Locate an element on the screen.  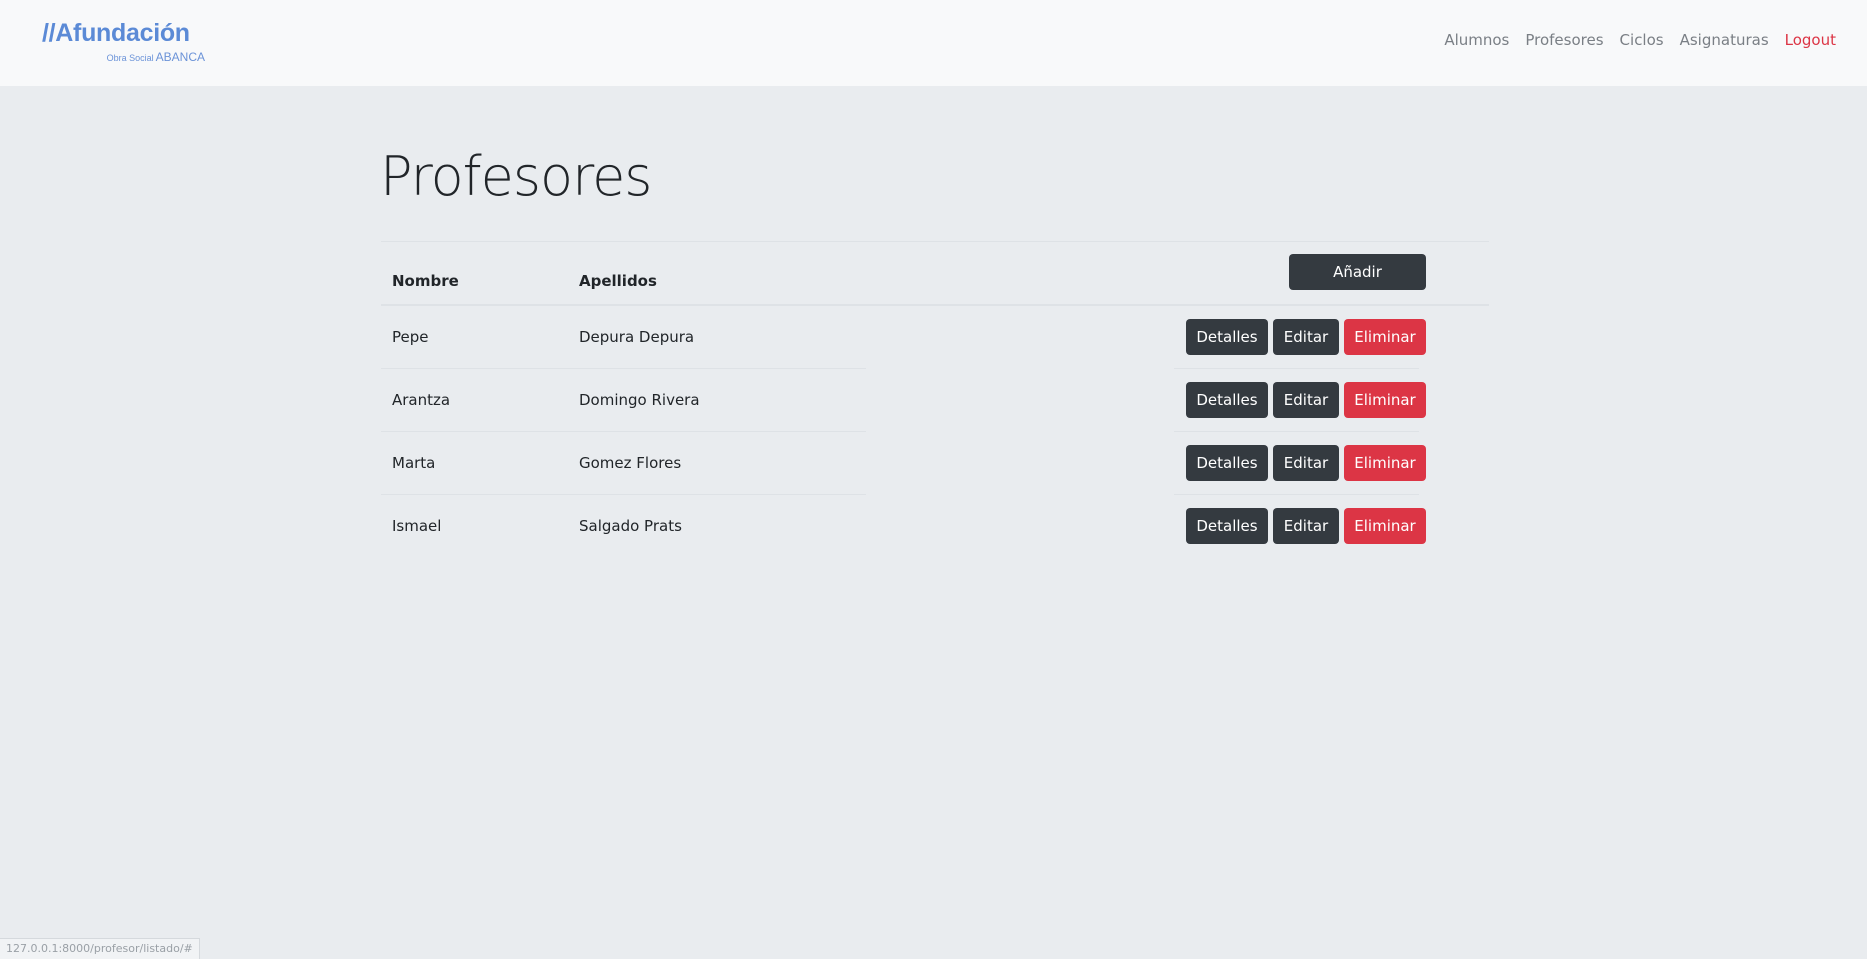
column-header-apellidos: Apellidos is located at coordinates (618, 281).